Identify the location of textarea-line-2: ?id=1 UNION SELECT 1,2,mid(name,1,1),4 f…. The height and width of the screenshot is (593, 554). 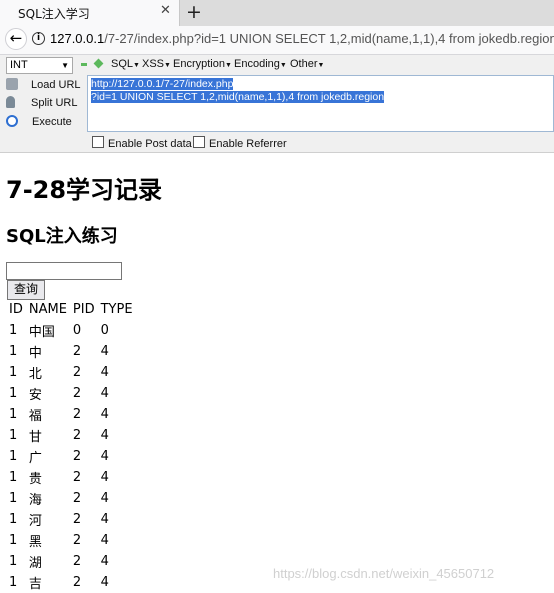
(238, 97).